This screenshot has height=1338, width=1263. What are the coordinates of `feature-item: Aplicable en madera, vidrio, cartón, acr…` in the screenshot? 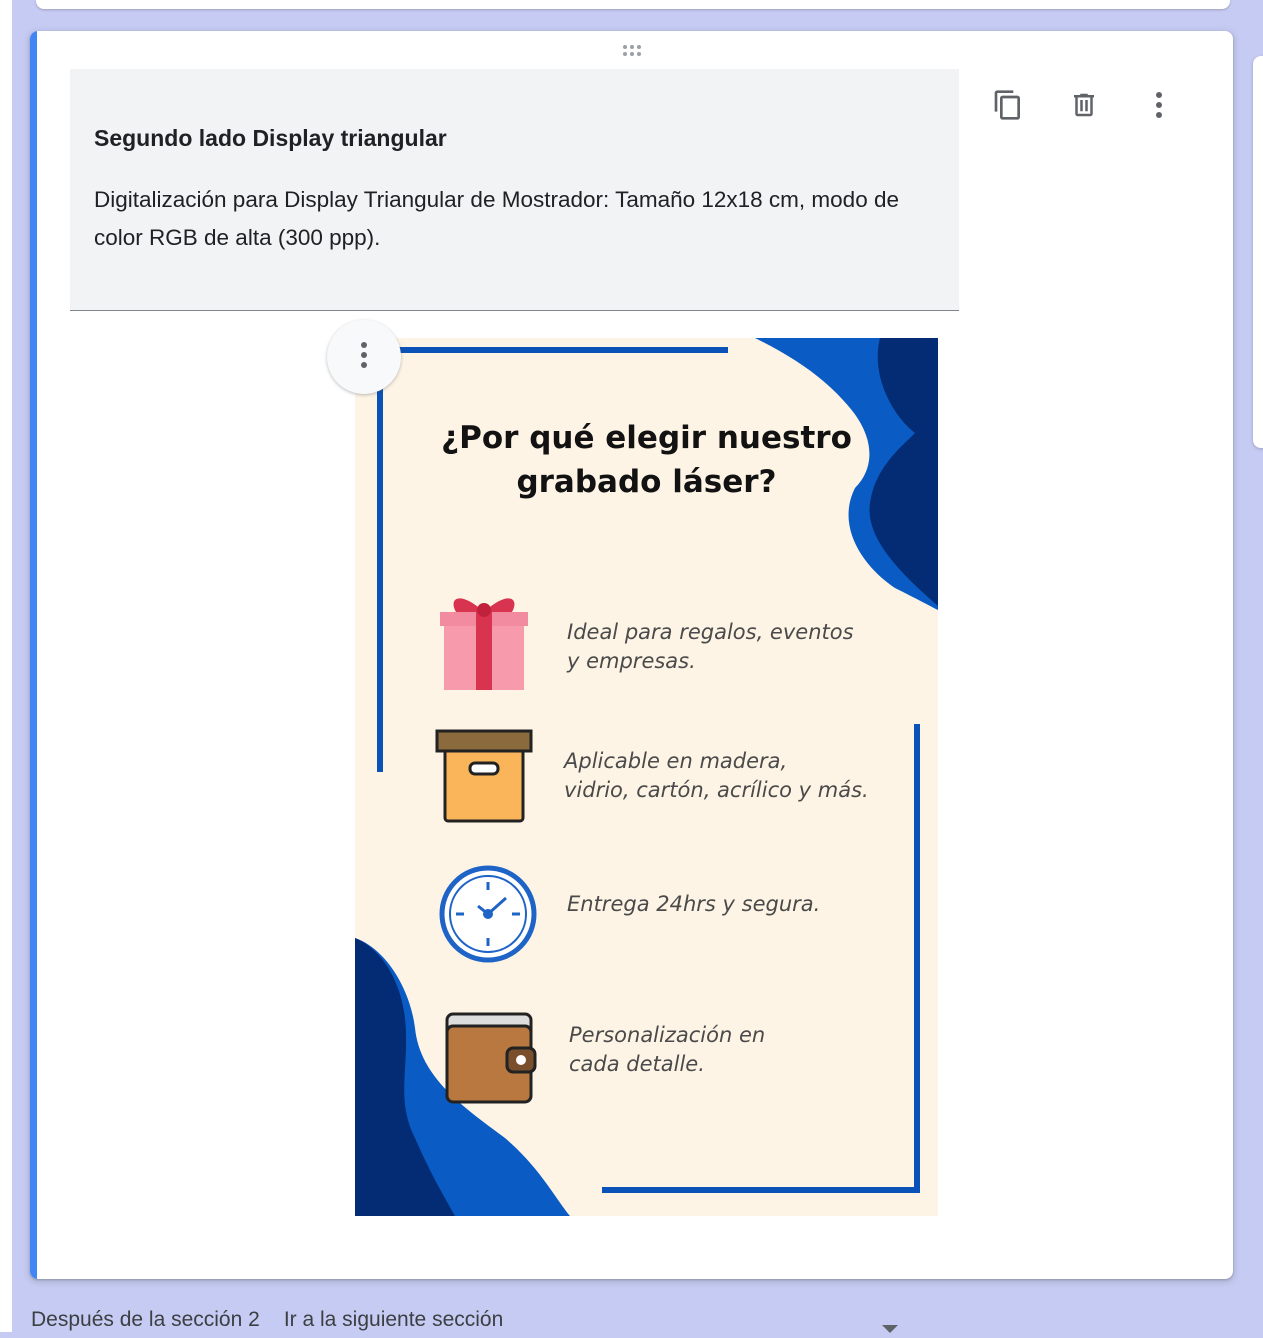 It's located at (716, 776).